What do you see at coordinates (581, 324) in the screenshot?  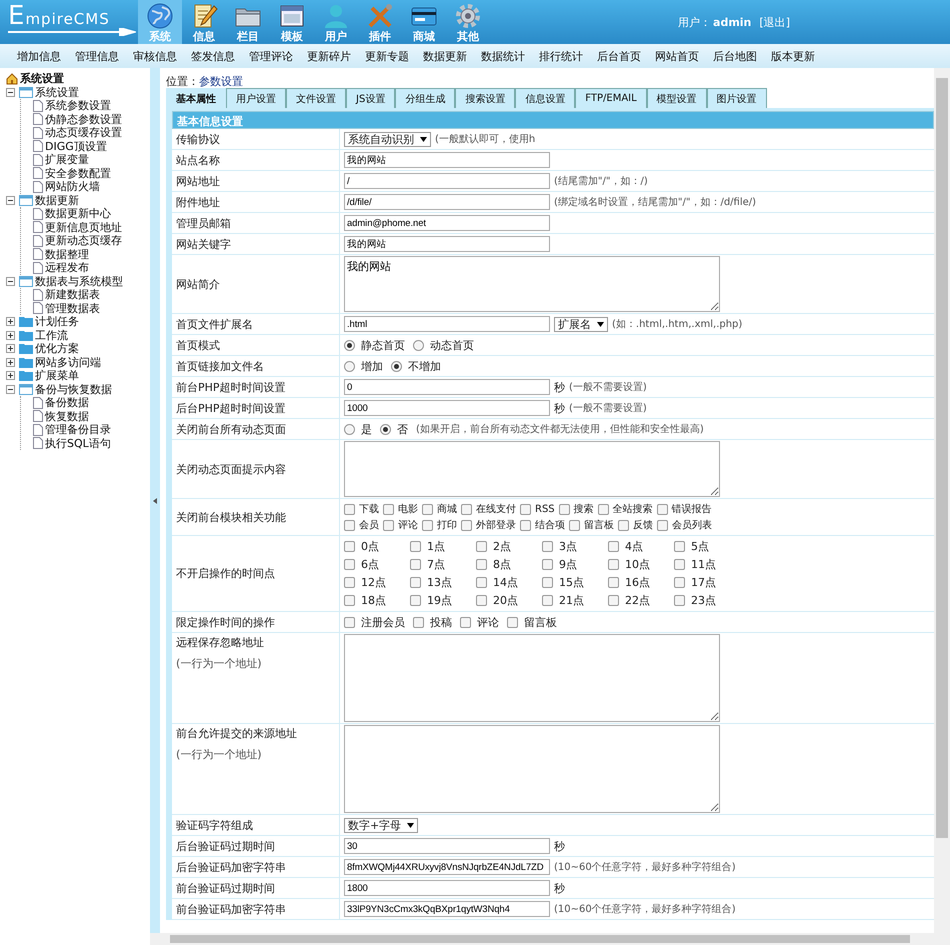 I see `select-field: 扩展名` at bounding box center [581, 324].